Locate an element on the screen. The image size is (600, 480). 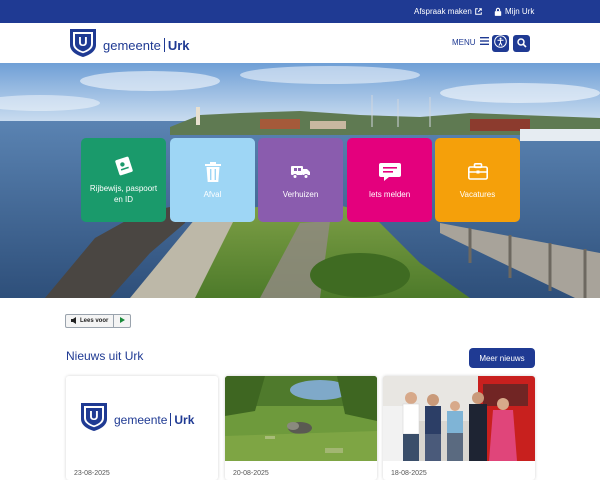
external-link-icon is located at coordinates (478, 11).